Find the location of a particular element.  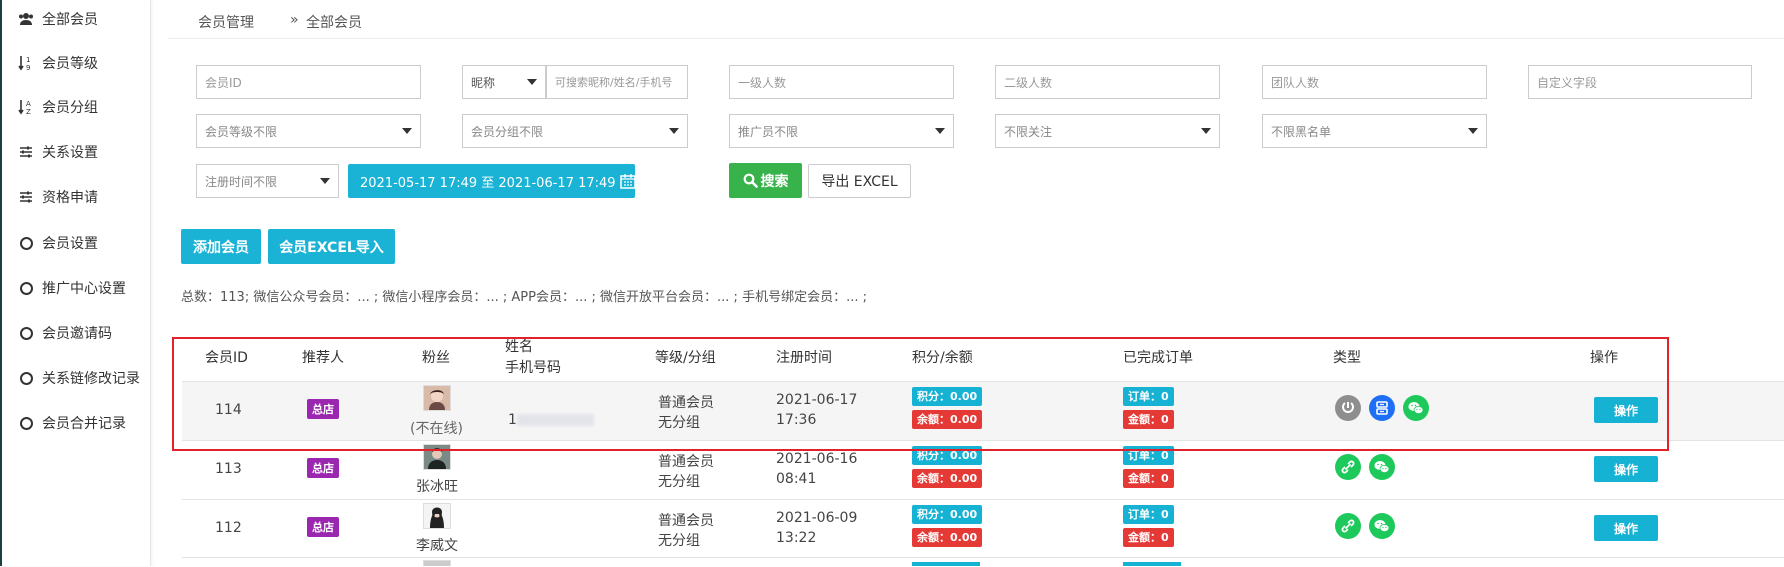

reg-date: 2021-06-16 is located at coordinates (817, 459).